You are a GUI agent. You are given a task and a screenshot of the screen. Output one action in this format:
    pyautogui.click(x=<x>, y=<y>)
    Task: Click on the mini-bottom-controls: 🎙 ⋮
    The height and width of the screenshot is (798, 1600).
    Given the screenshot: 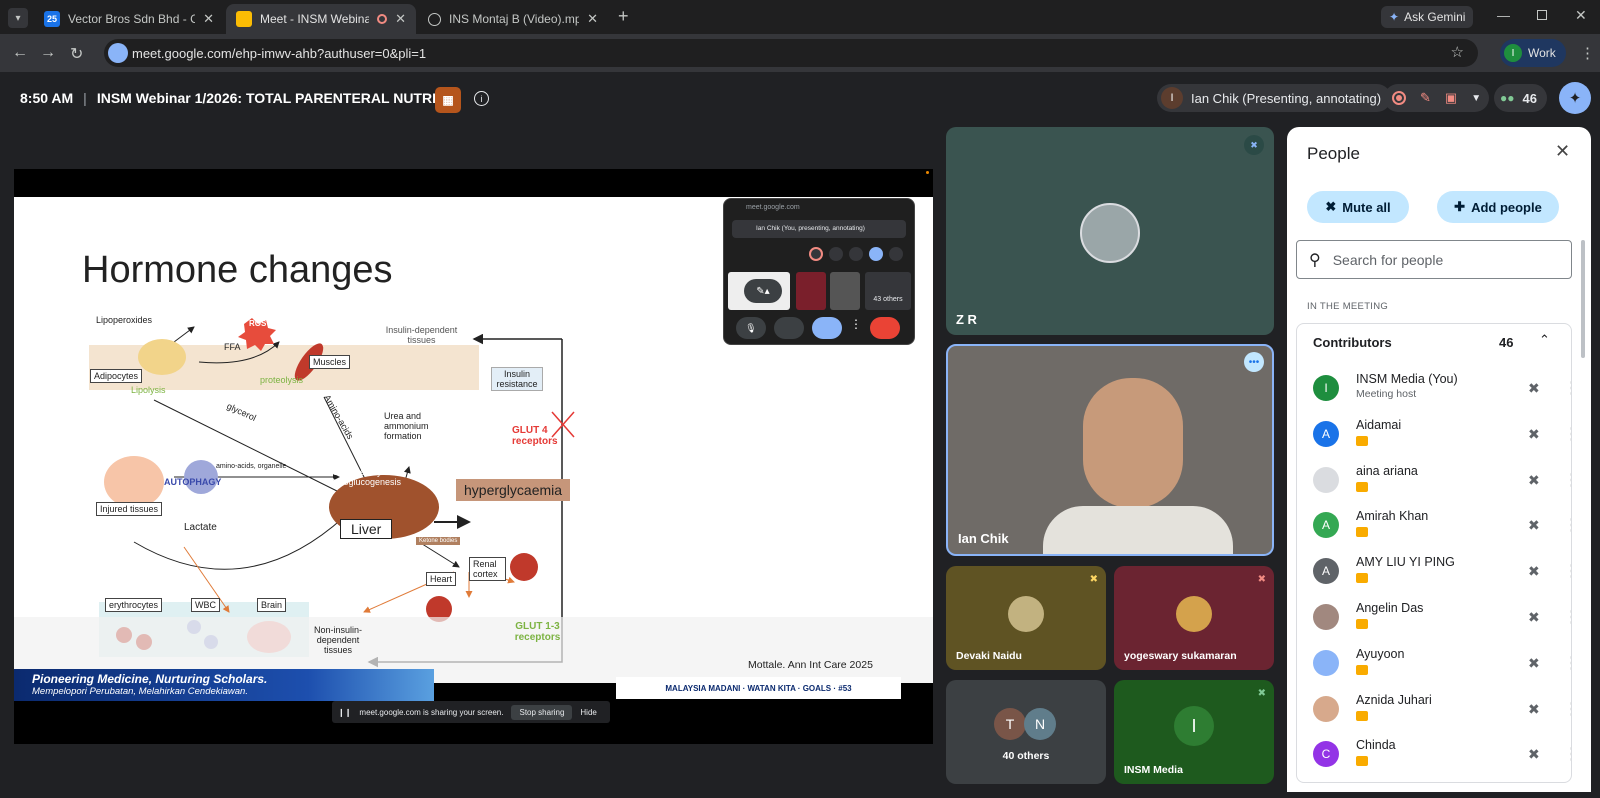 What is the action you would take?
    pyautogui.click(x=818, y=328)
    